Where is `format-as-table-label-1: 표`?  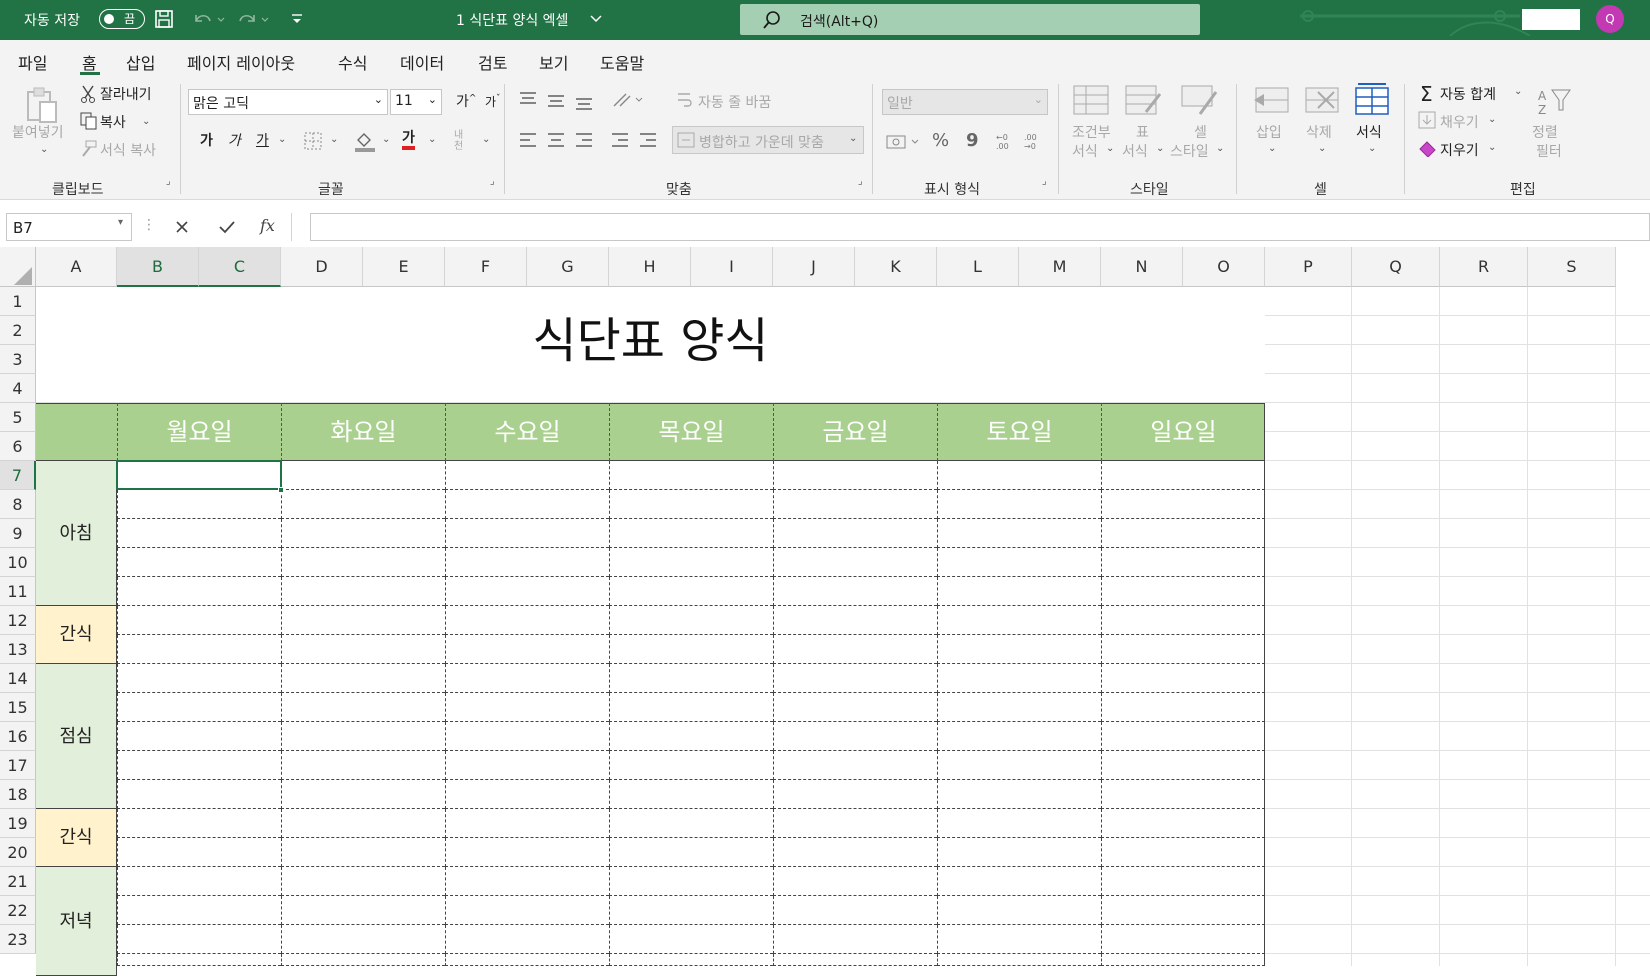
format-as-table-label-1: 표 is located at coordinates (1142, 132).